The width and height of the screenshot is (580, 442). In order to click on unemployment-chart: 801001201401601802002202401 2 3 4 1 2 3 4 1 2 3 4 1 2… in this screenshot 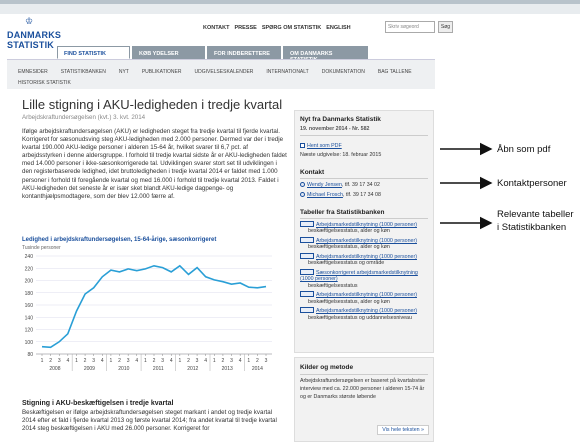, I will do `click(148, 313)`.